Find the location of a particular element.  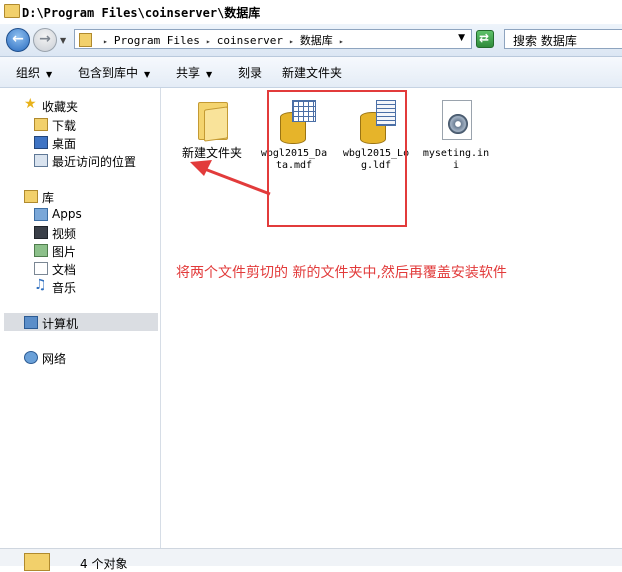

new-folder-button: 新建文件夹 is located at coordinates (312, 72).